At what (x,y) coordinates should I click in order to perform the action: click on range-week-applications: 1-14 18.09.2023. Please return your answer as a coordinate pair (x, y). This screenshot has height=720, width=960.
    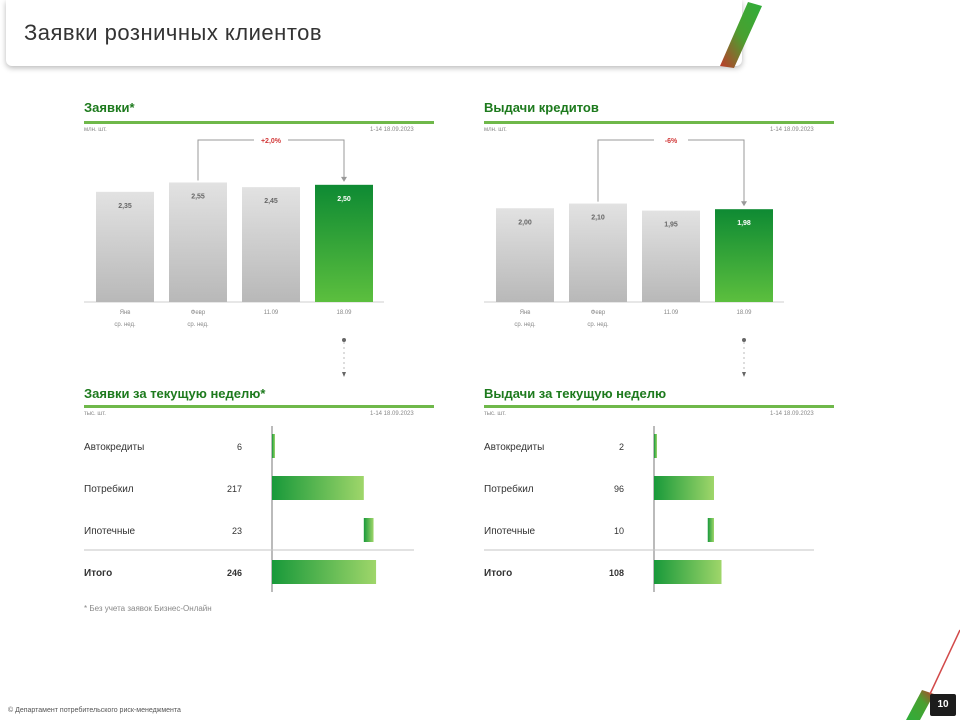
    Looking at the image, I should click on (392, 414).